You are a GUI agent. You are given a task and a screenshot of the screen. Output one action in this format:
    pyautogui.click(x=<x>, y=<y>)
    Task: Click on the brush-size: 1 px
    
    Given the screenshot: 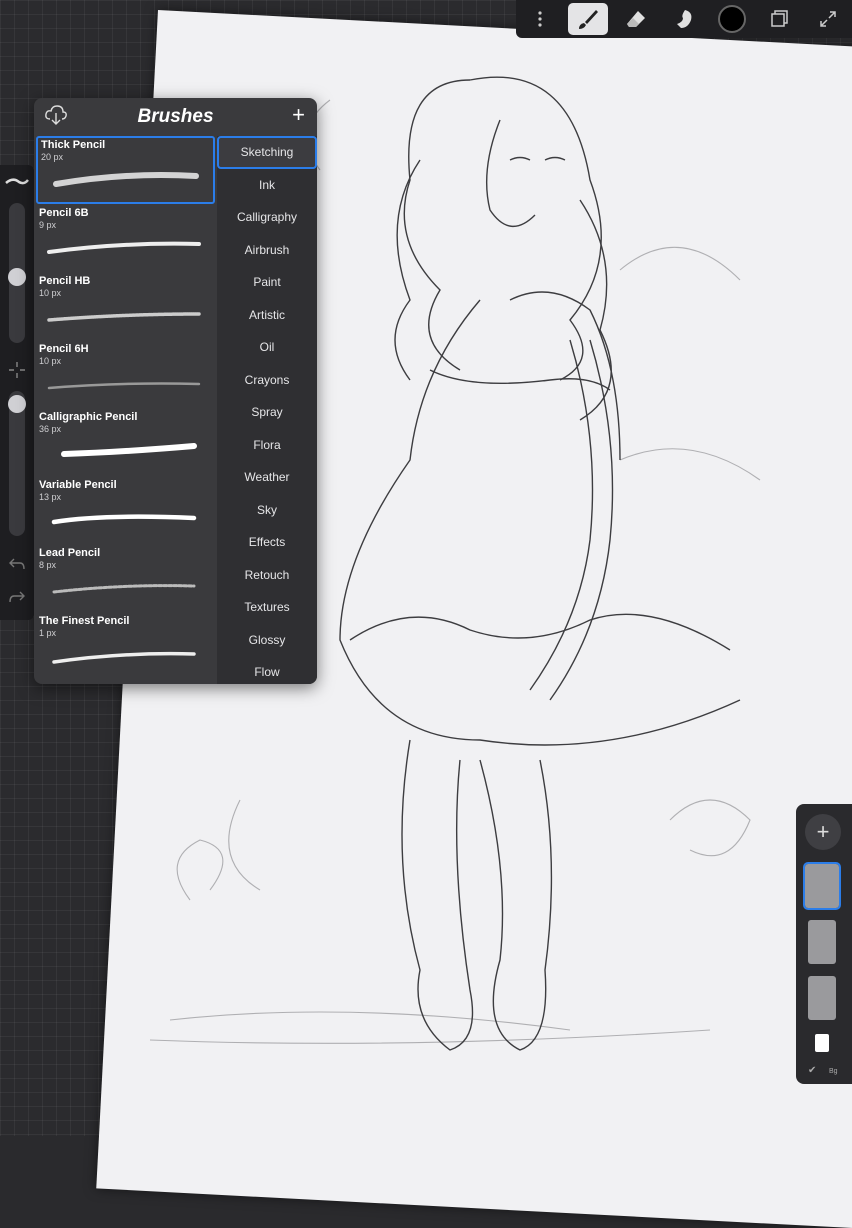 What is the action you would take?
    pyautogui.click(x=48, y=633)
    